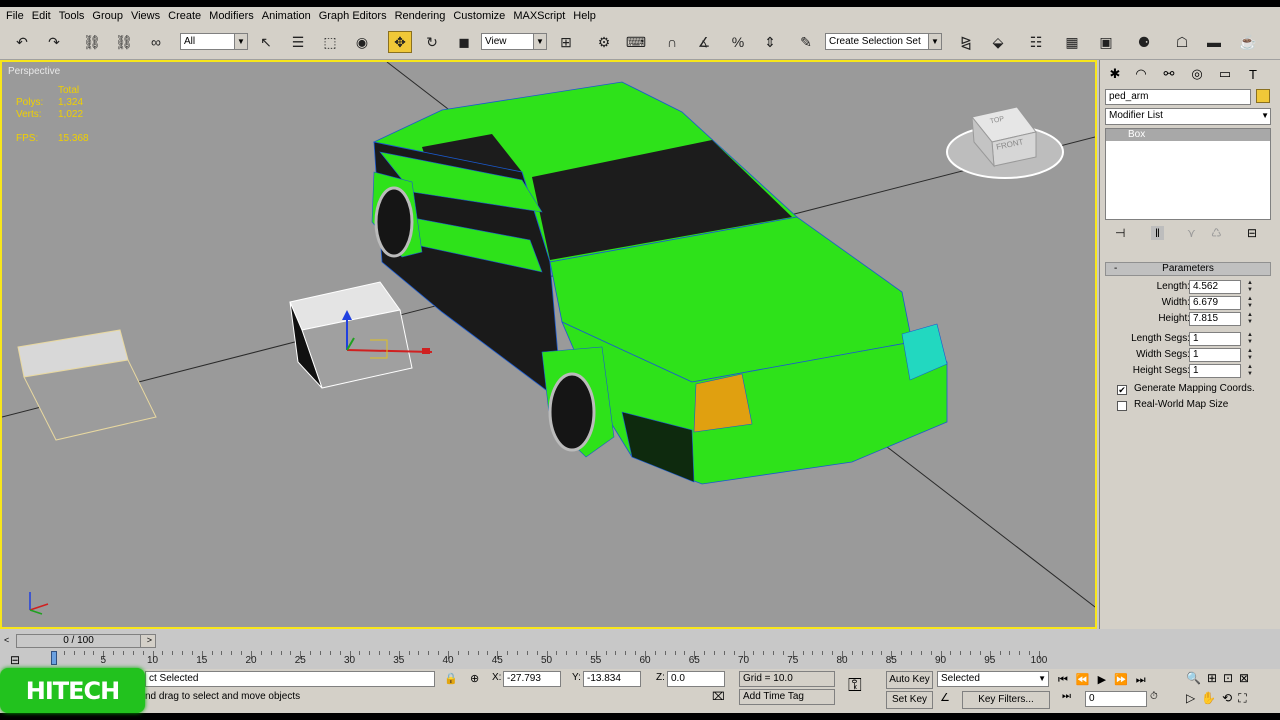  Describe the element at coordinates (566, 42) in the screenshot. I see `pivot-center-icon: ⊞` at that location.